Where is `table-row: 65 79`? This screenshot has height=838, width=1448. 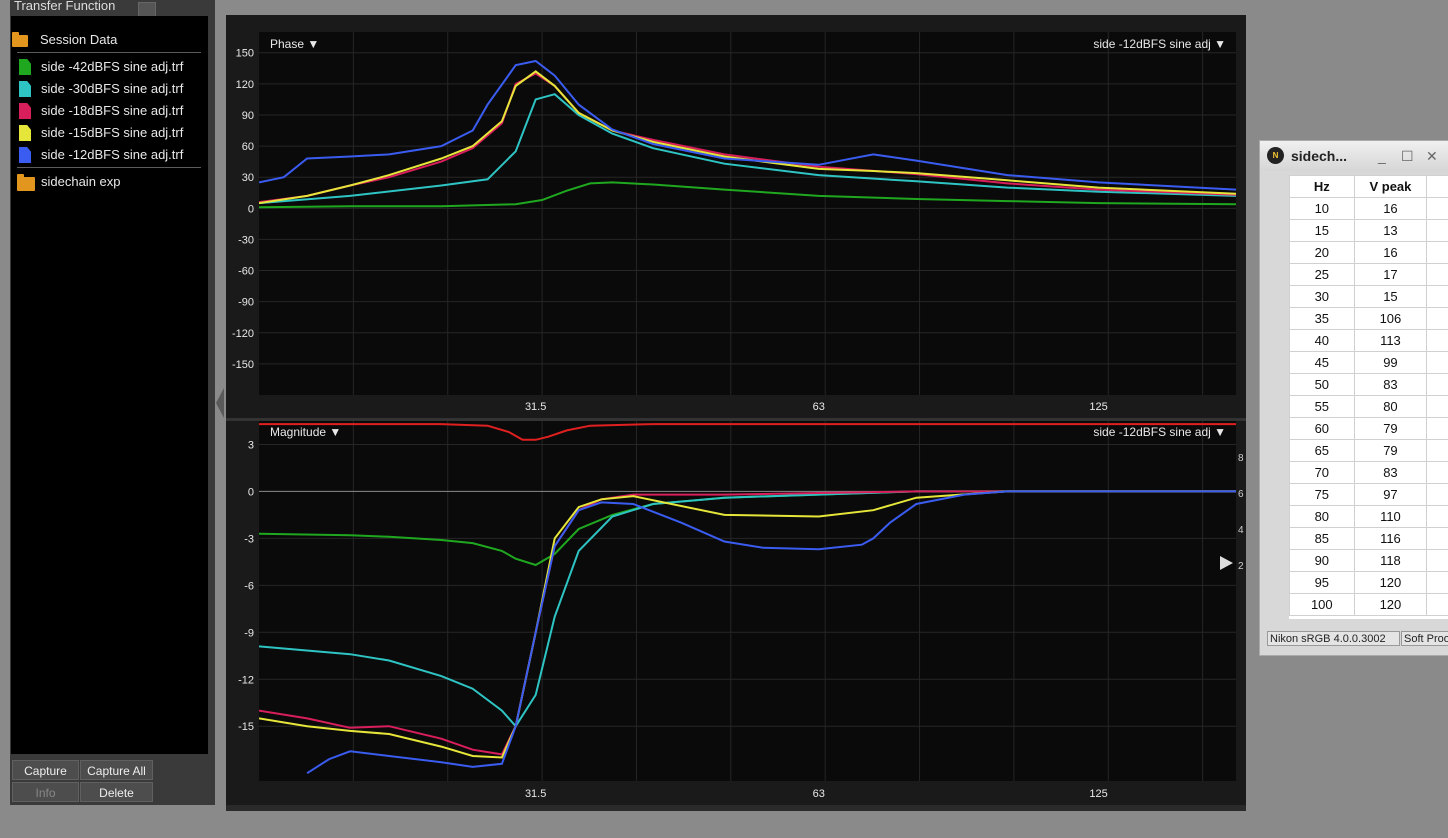 table-row: 65 79 is located at coordinates (1368, 450).